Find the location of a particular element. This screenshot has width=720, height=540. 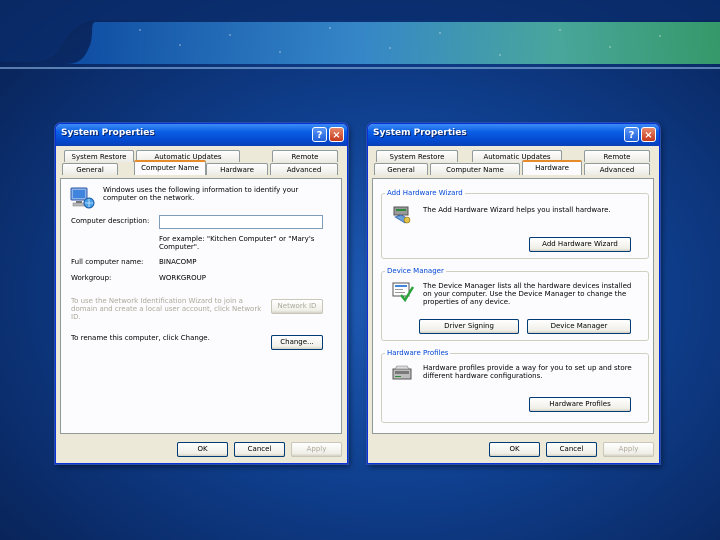

workgroup-label: Workgroup: is located at coordinates (91, 278).